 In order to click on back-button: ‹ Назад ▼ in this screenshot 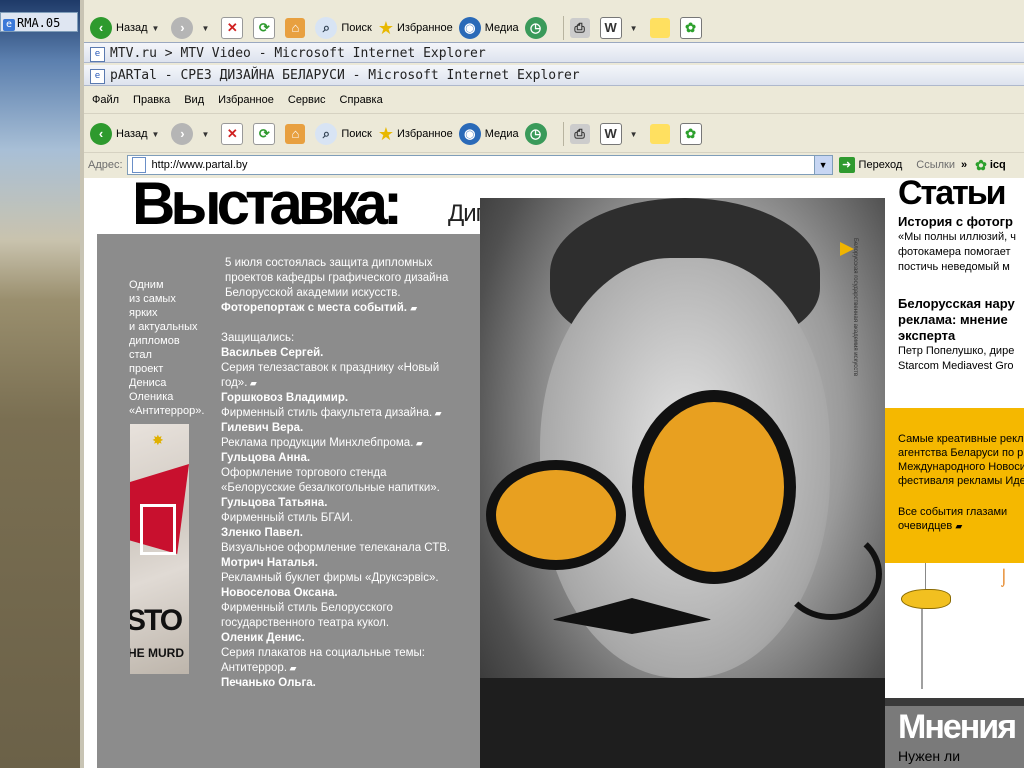, I will do `click(127, 134)`.